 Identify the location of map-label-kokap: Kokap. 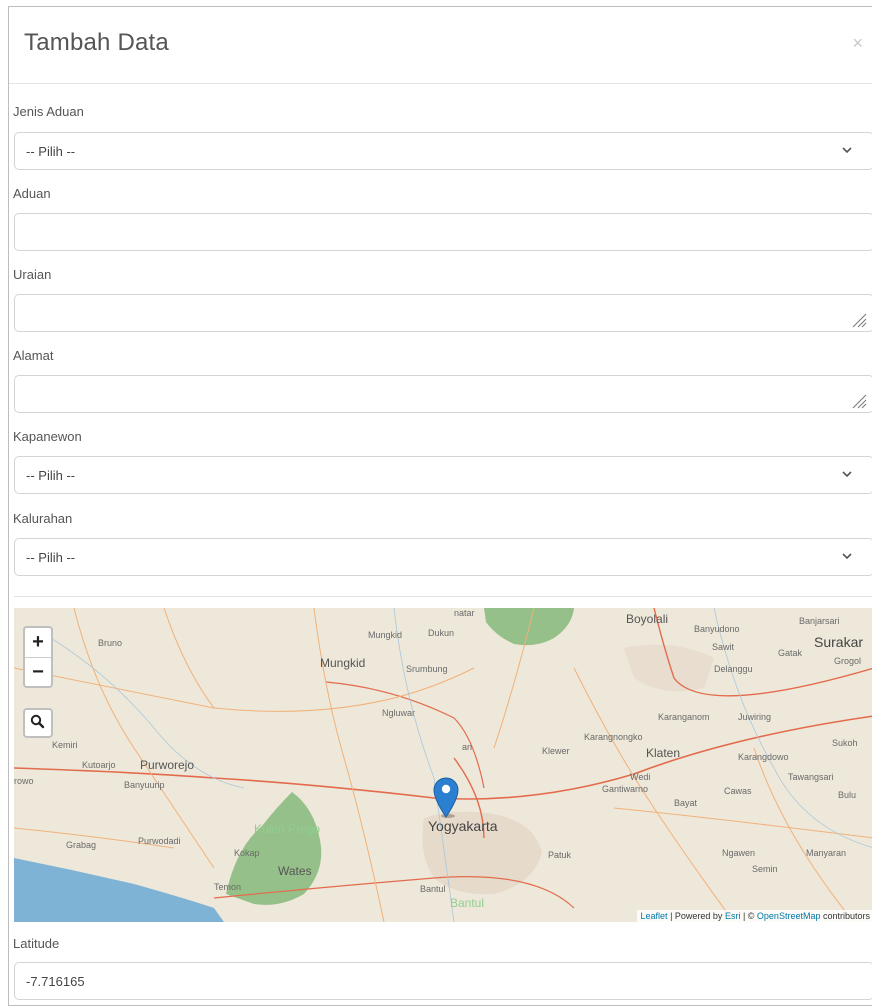
(247, 853).